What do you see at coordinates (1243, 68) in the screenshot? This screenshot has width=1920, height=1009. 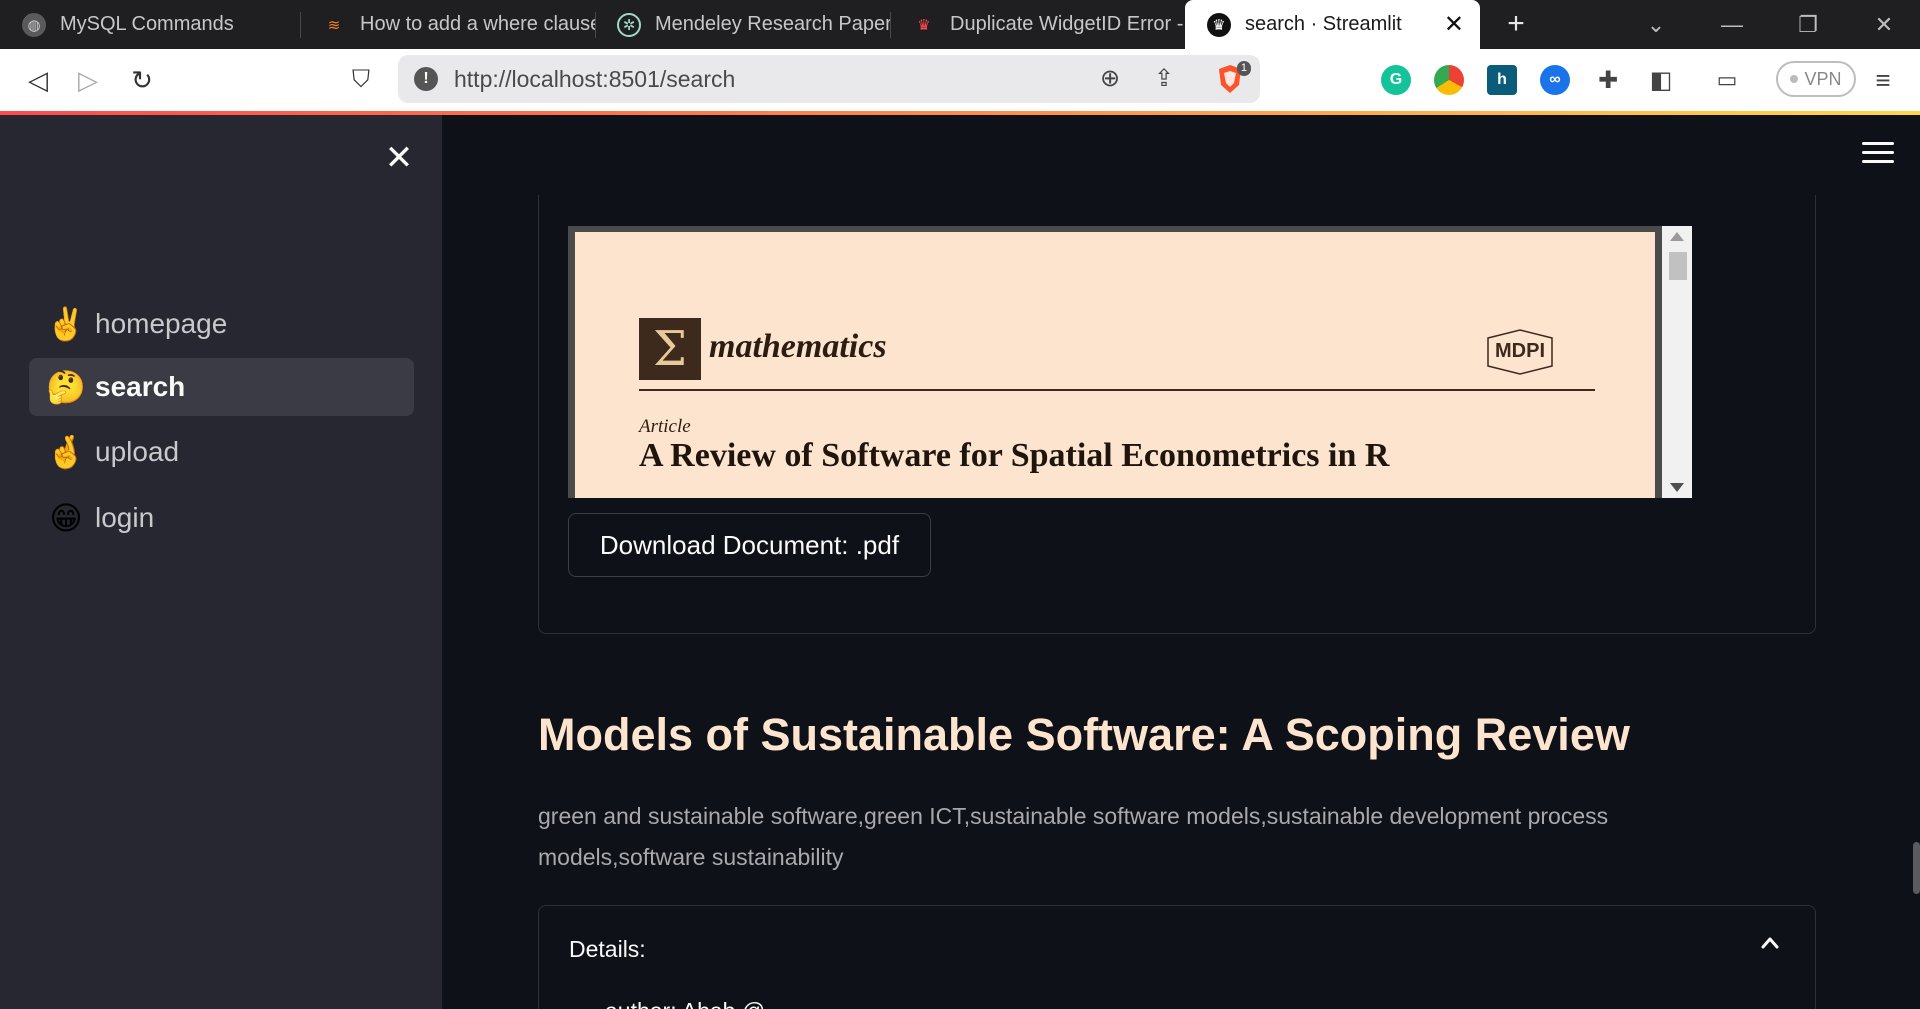 I see `brave-badge: 1` at bounding box center [1243, 68].